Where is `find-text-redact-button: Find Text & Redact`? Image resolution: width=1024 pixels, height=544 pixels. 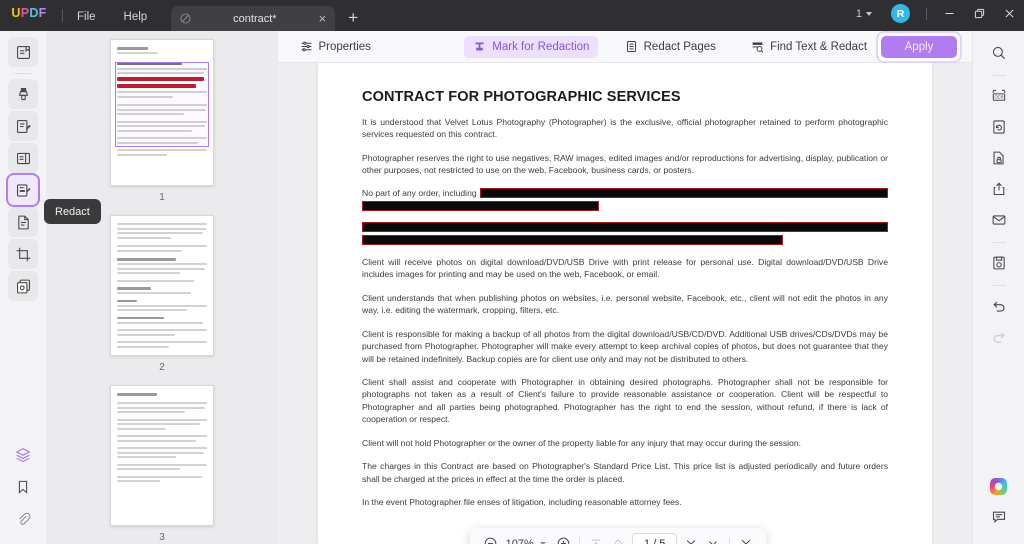 find-text-redact-button: Find Text & Redact is located at coordinates (809, 47).